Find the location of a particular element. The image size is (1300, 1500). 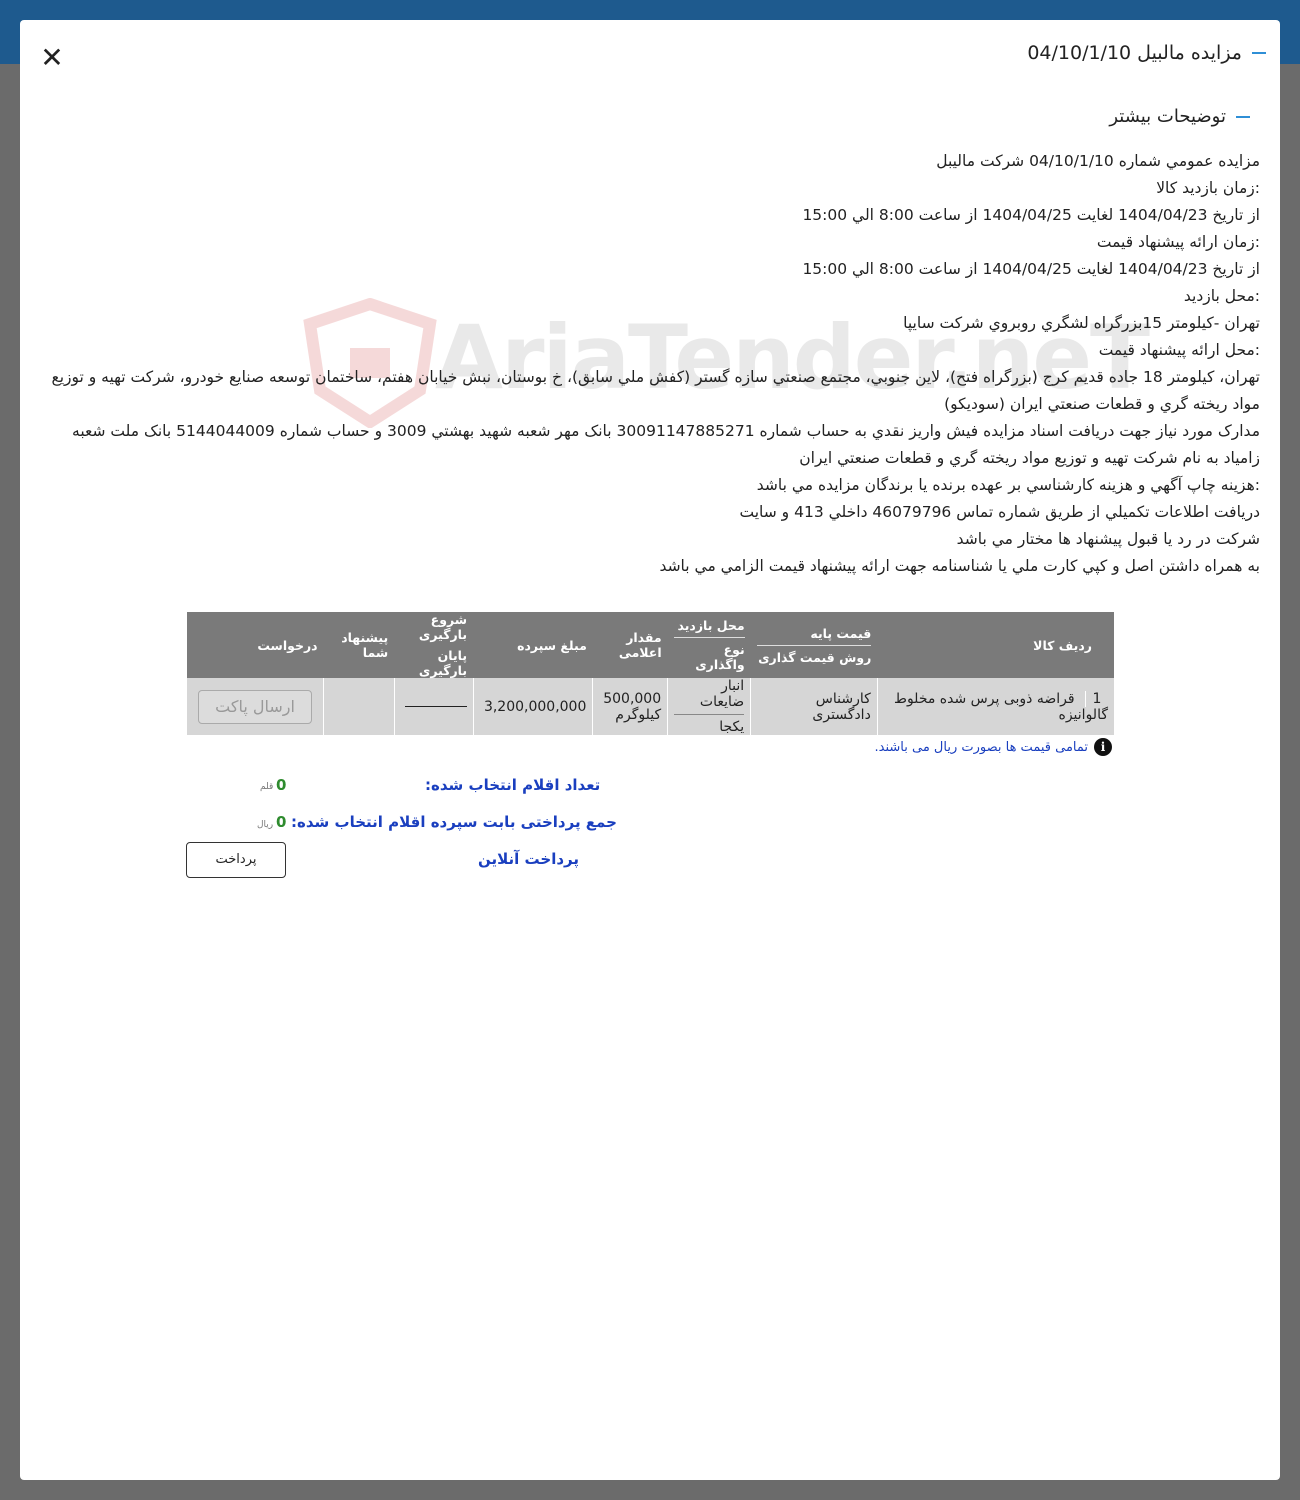

section-title-text: توضیحات بیشتر is located at coordinates (1167, 116).